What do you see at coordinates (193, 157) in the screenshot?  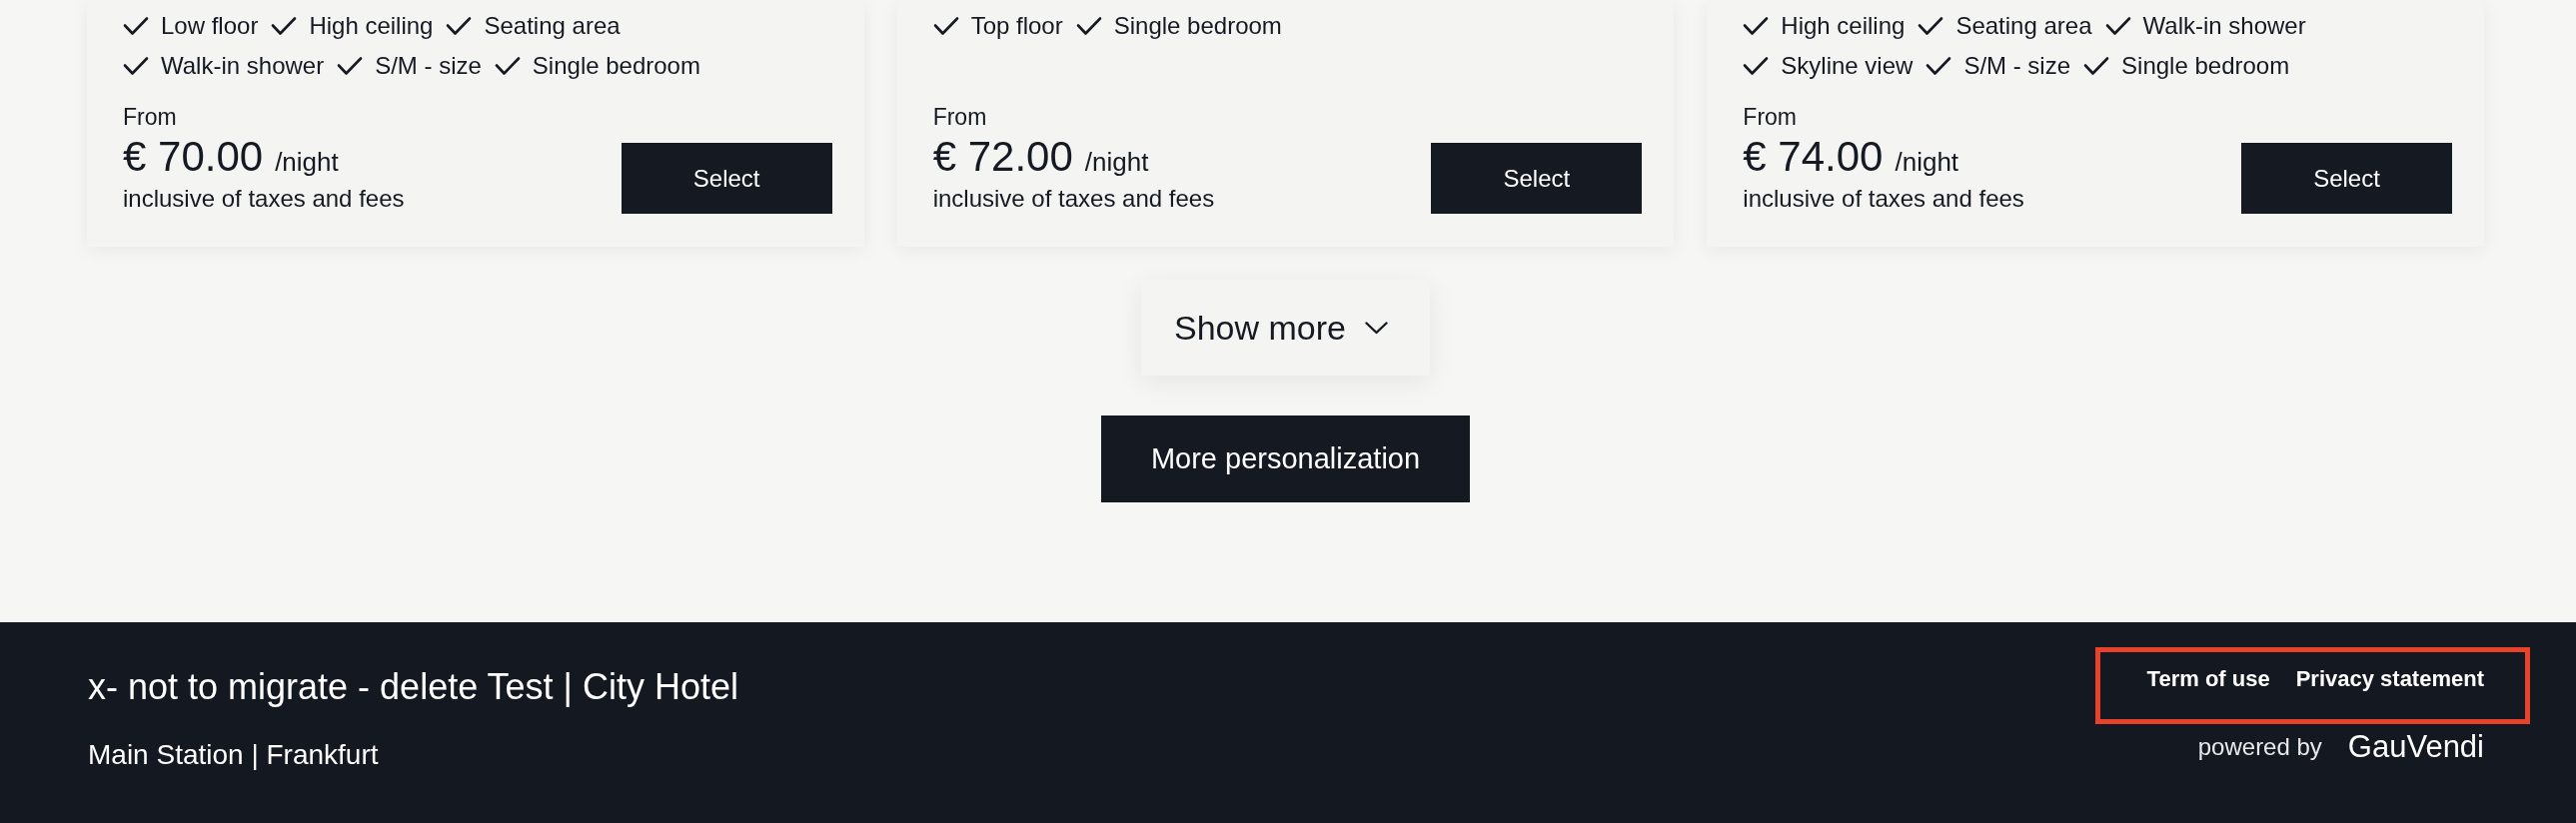 I see `price-amount: € 70.00` at bounding box center [193, 157].